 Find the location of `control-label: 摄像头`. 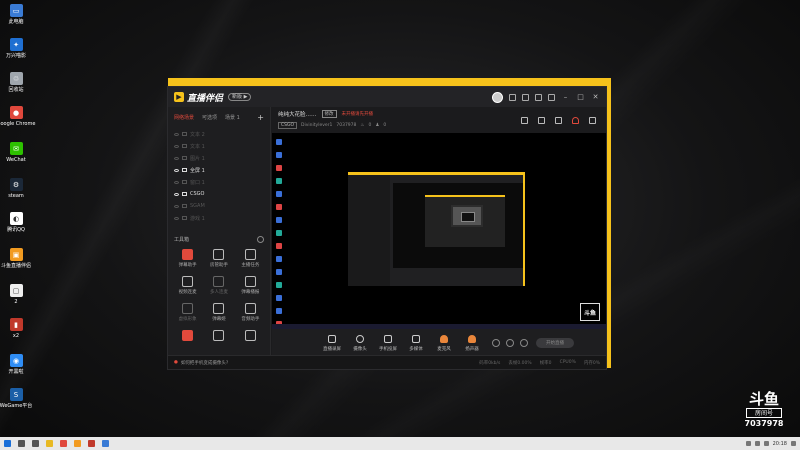

control-label: 摄像头 is located at coordinates (360, 349).